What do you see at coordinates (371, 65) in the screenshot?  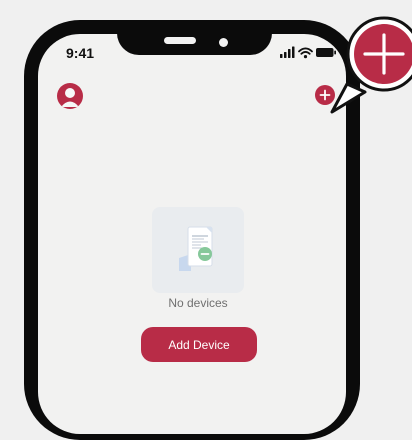 I see `plus-callout-badge` at bounding box center [371, 65].